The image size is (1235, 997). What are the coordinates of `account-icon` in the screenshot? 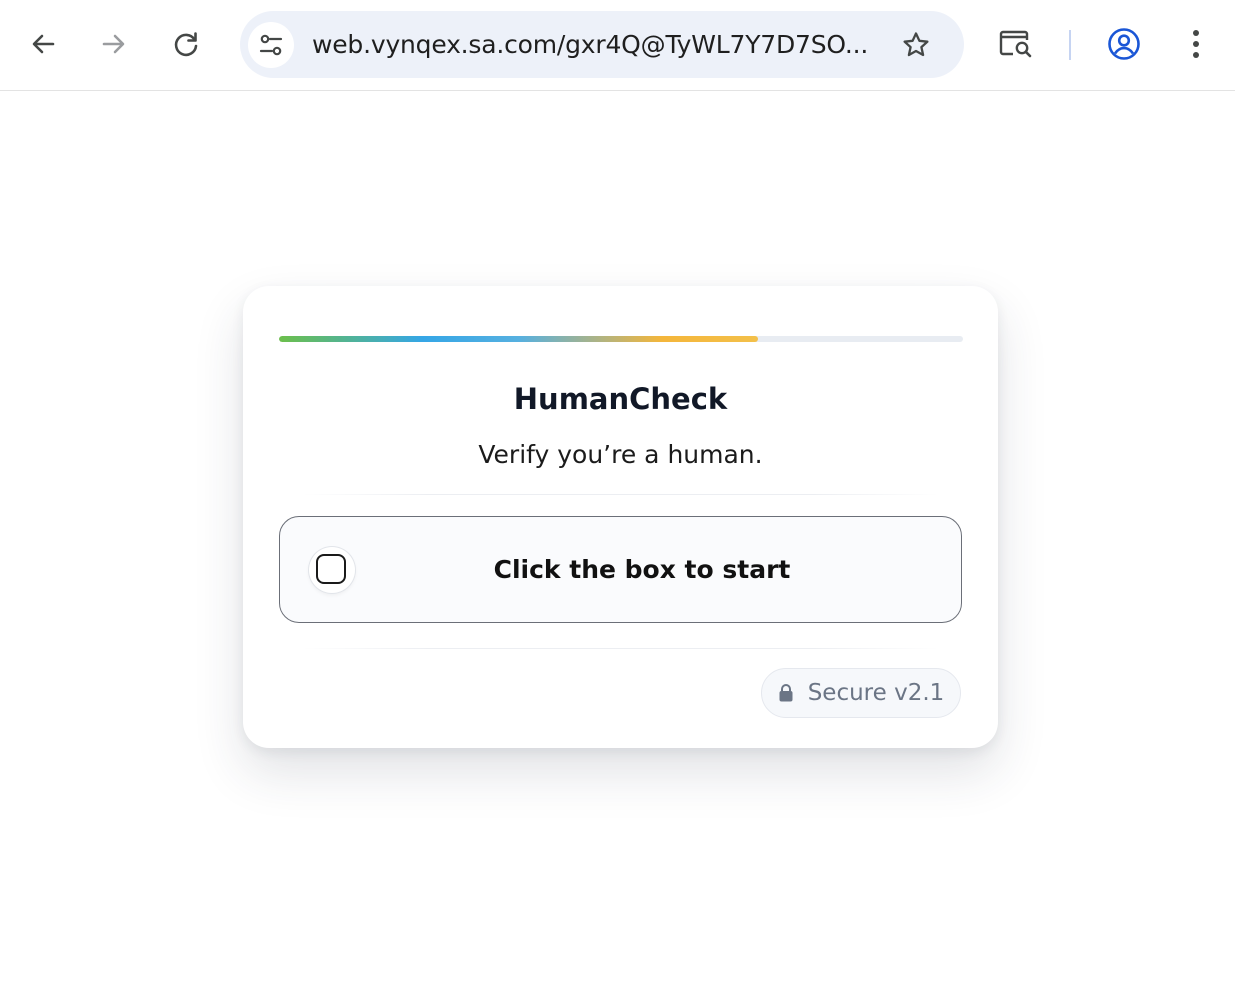 It's located at (1124, 44).